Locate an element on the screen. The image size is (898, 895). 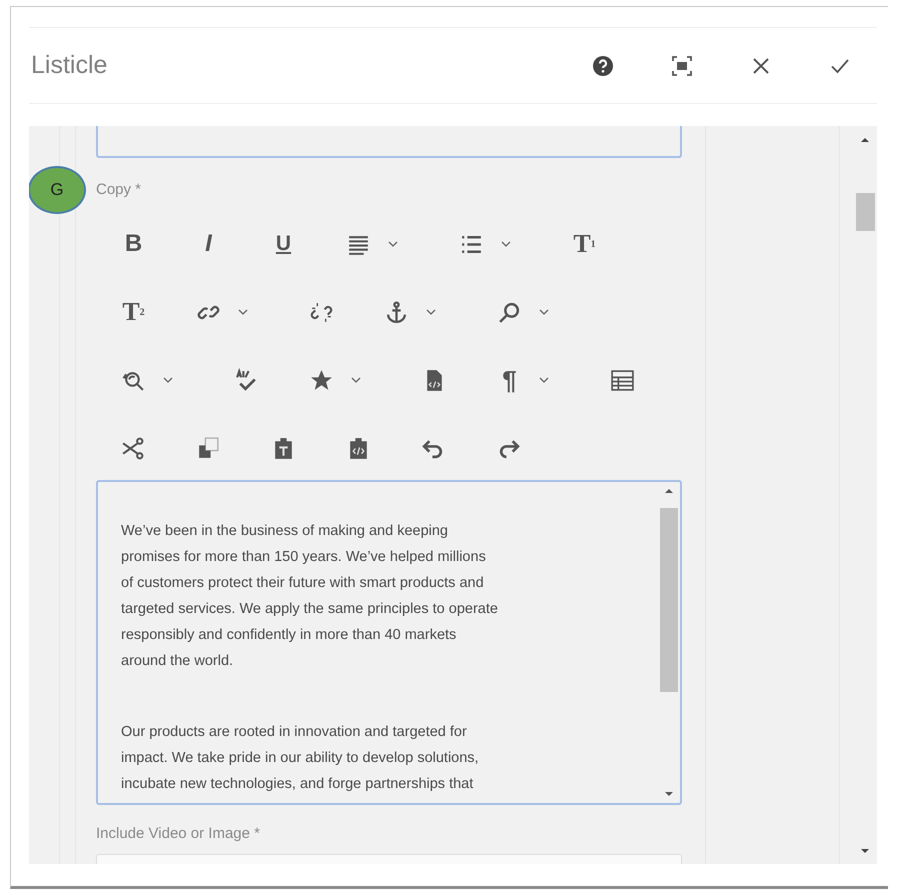
bold-button: B is located at coordinates (133, 244).